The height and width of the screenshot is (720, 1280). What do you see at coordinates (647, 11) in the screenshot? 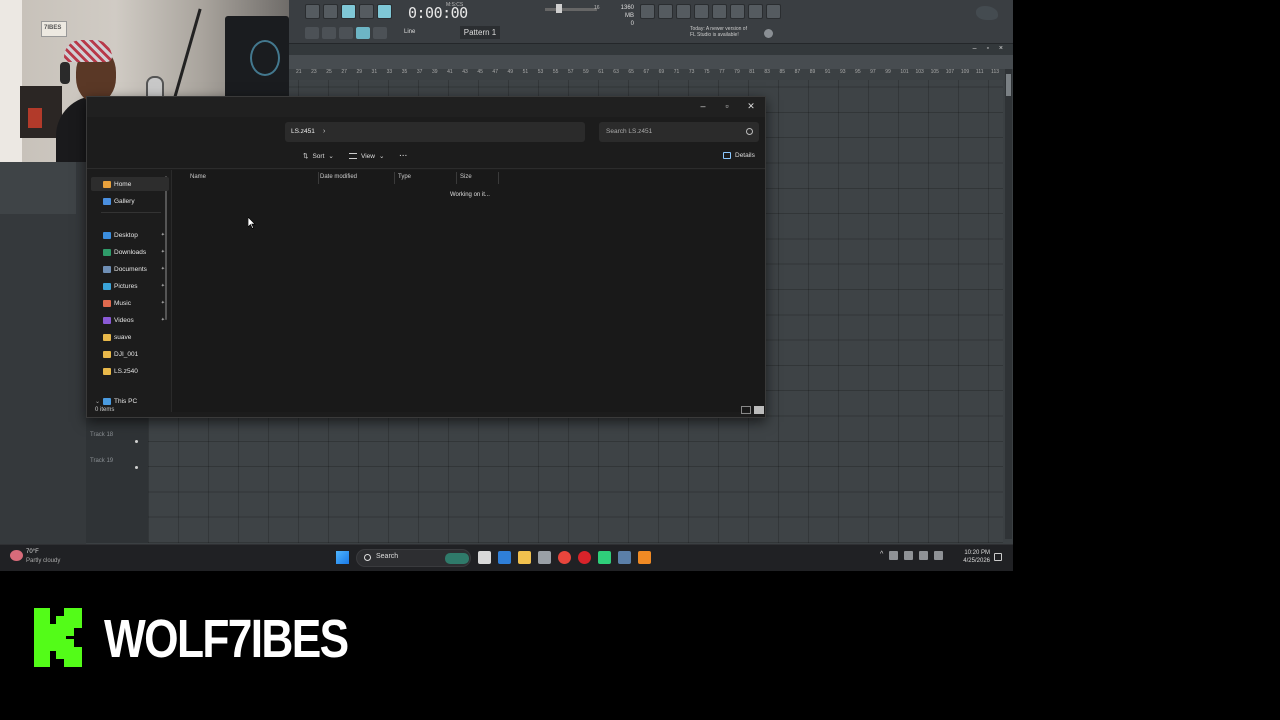
I see `fl-online-icon` at bounding box center [647, 11].